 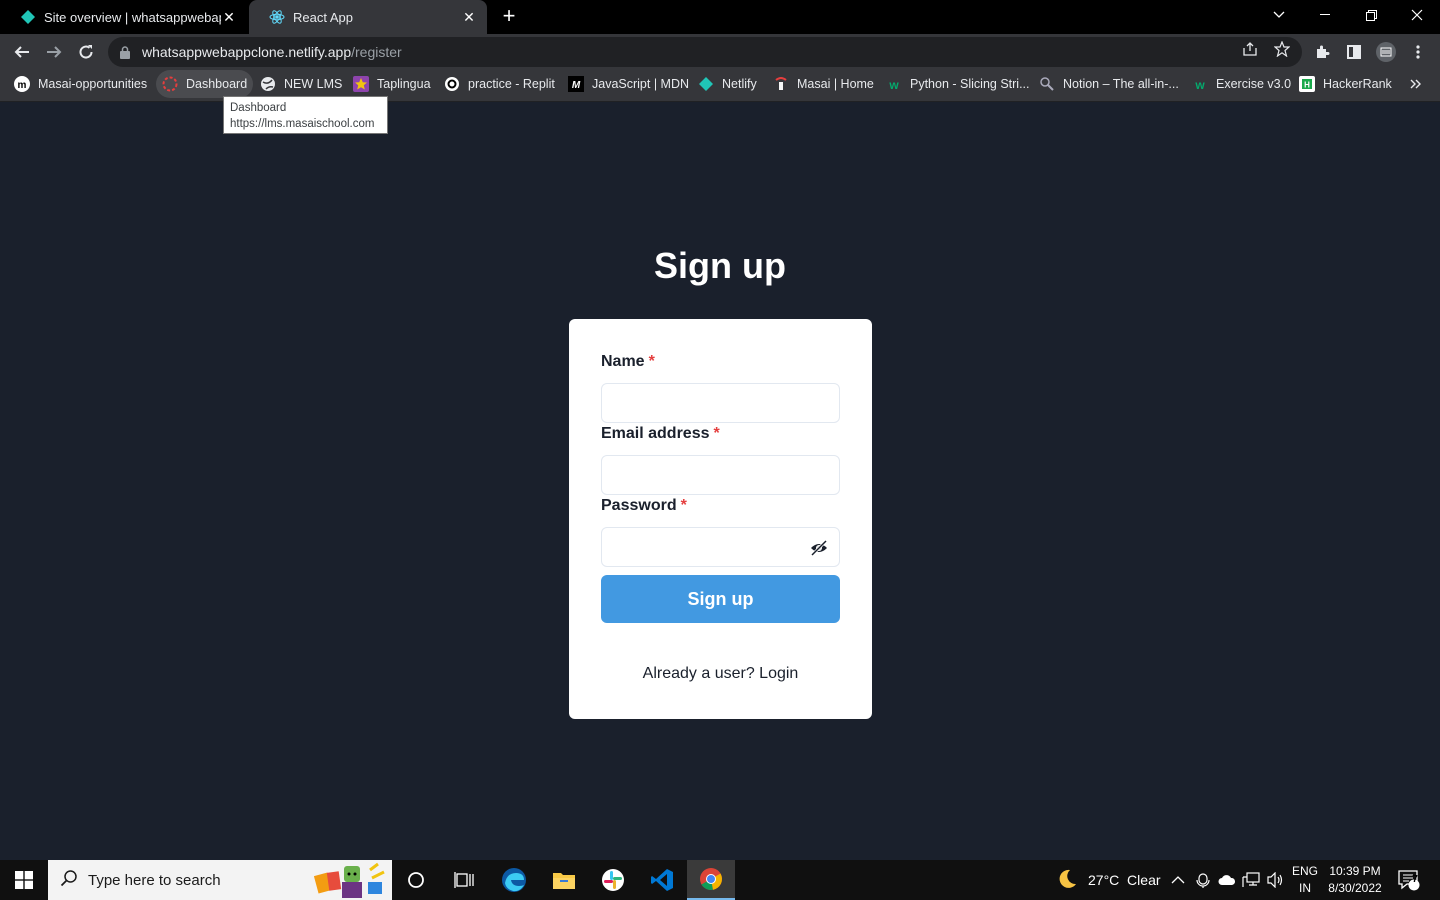 I want to click on login-link: Already a user? Login, so click(x=720, y=674).